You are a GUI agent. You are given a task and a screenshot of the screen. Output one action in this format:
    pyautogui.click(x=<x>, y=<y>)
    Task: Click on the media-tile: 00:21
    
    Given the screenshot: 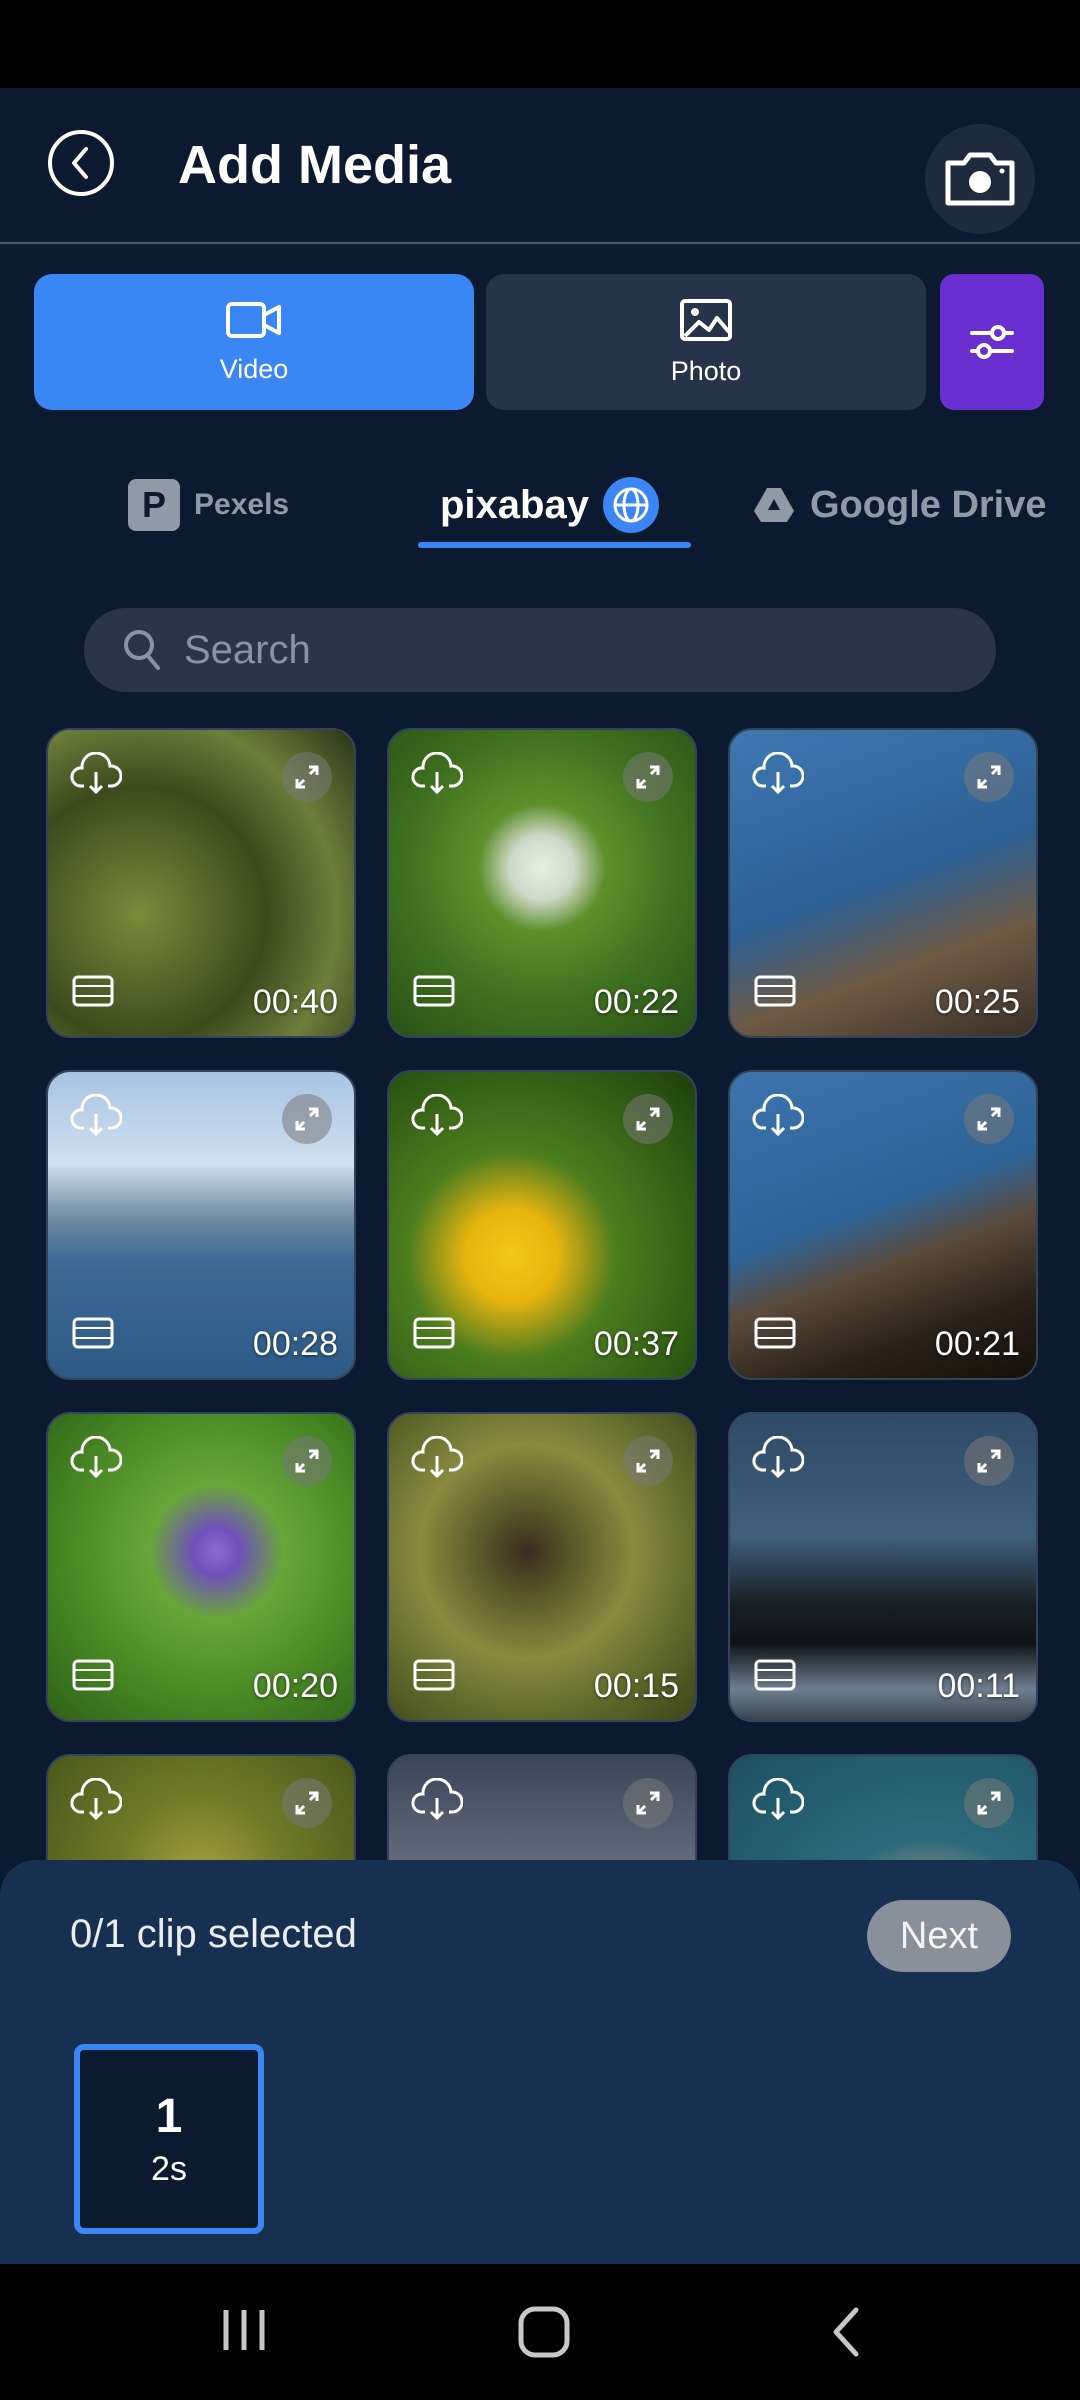 What is the action you would take?
    pyautogui.click(x=883, y=1225)
    